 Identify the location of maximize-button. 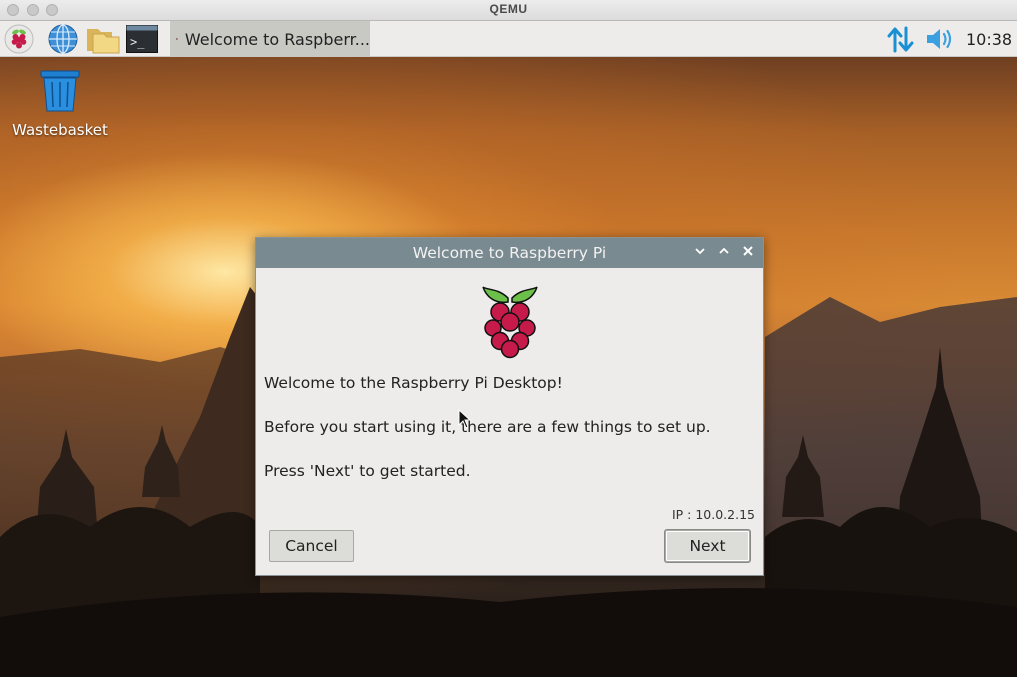
(724, 253).